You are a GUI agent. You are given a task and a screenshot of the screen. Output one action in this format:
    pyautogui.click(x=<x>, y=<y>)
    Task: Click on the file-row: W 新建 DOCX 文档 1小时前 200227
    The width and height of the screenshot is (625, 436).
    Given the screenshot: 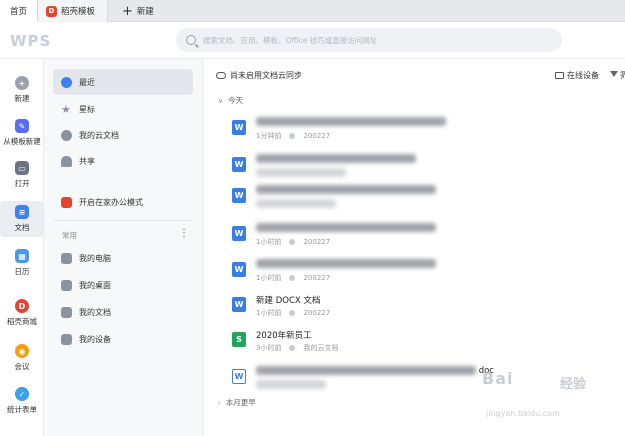 What is the action you would take?
    pyautogui.click(x=422, y=309)
    